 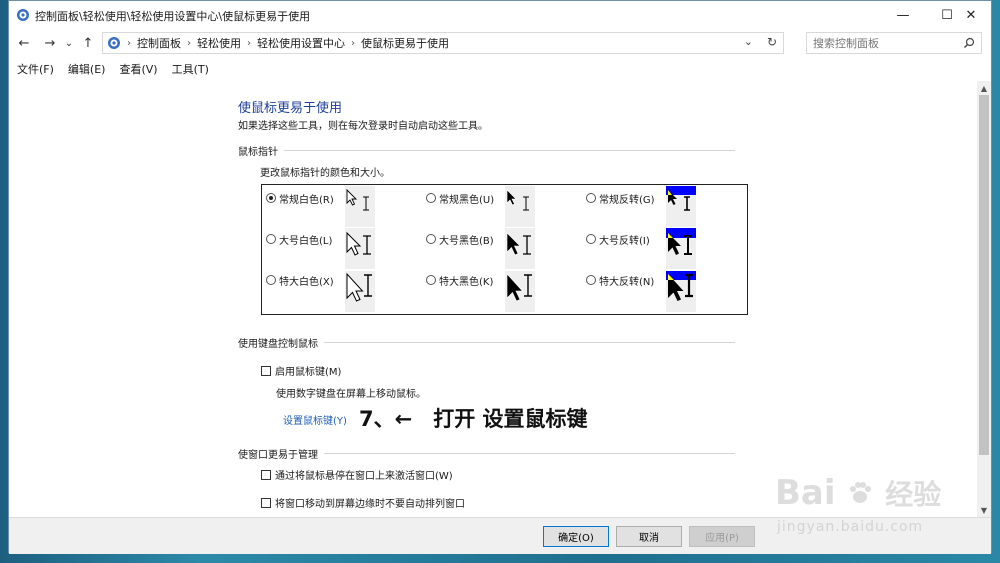 I want to click on baidu-watermark: Bai 经验 jingyan.baidu.com, so click(x=882, y=498).